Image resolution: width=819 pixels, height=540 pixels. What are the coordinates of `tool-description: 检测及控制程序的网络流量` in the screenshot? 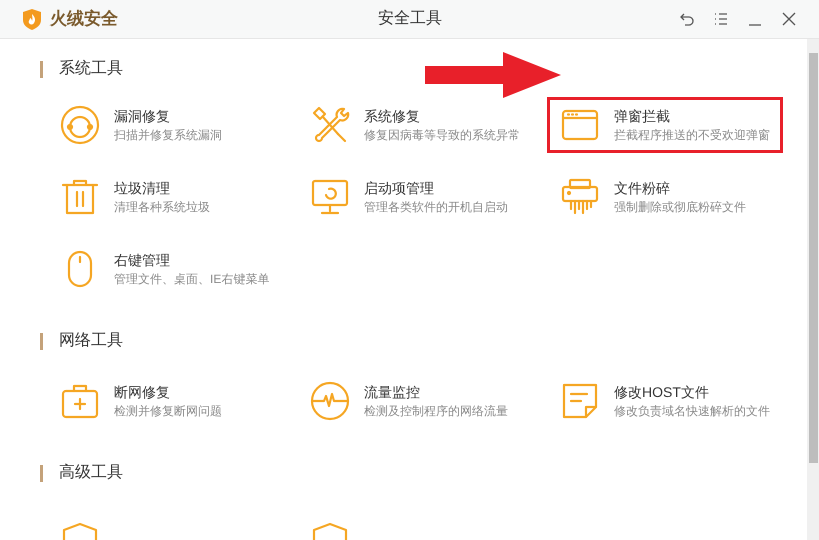 It's located at (436, 411).